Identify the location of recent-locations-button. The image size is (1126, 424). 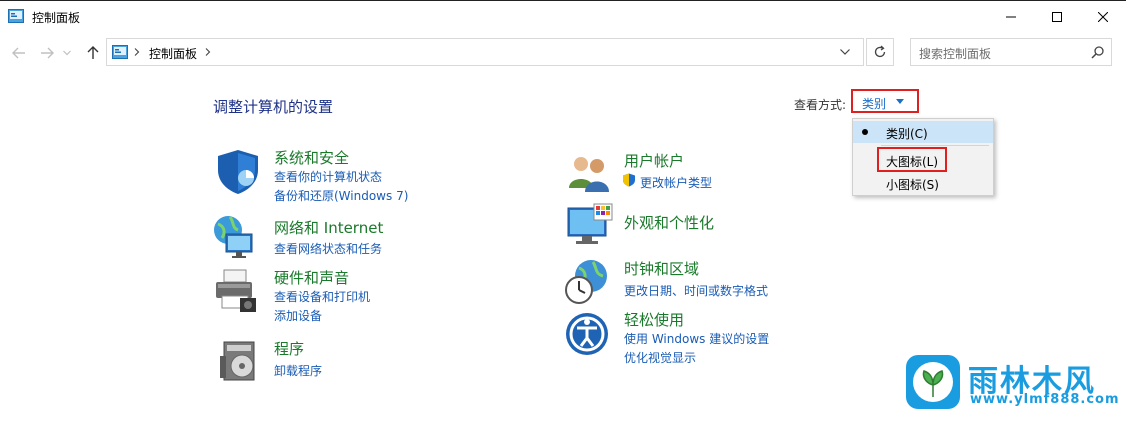
(67, 53).